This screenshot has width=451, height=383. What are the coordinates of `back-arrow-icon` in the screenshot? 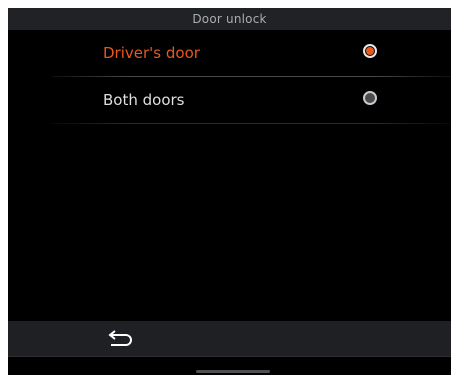 It's located at (120, 338).